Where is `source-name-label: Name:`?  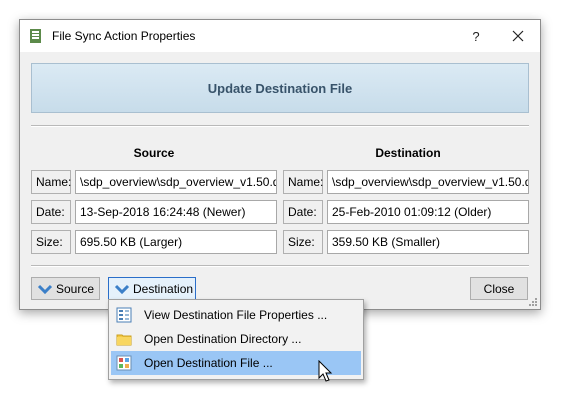
source-name-label: Name: is located at coordinates (51, 182).